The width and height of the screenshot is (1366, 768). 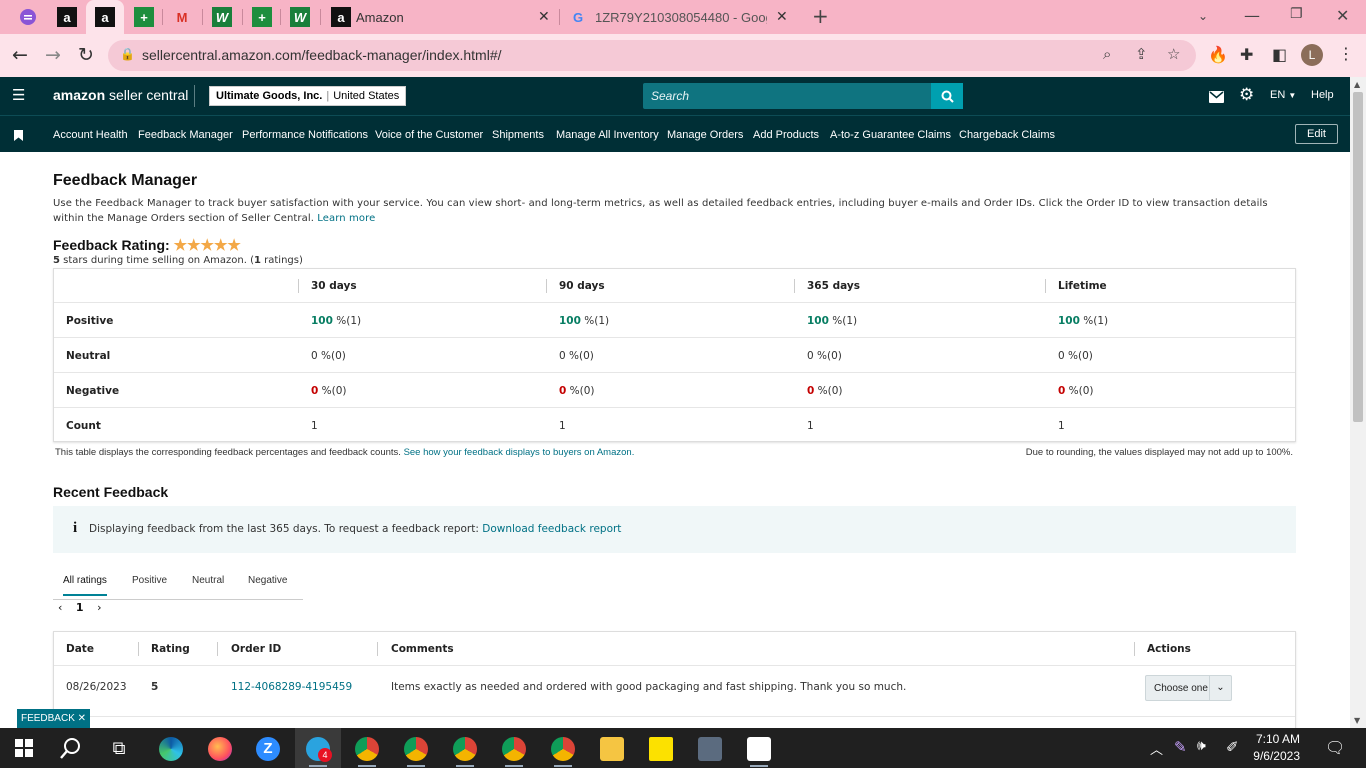 What do you see at coordinates (207, 245) in the screenshot?
I see `rating-stars: ★★★★★` at bounding box center [207, 245].